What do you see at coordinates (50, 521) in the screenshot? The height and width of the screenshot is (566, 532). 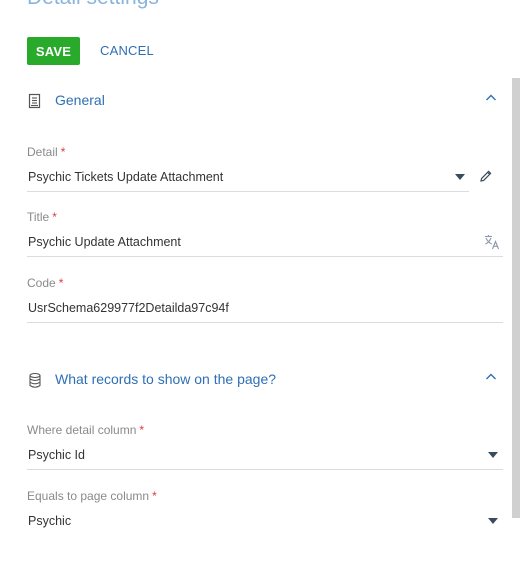 I see `equals-to-page-column-value: Psychic` at bounding box center [50, 521].